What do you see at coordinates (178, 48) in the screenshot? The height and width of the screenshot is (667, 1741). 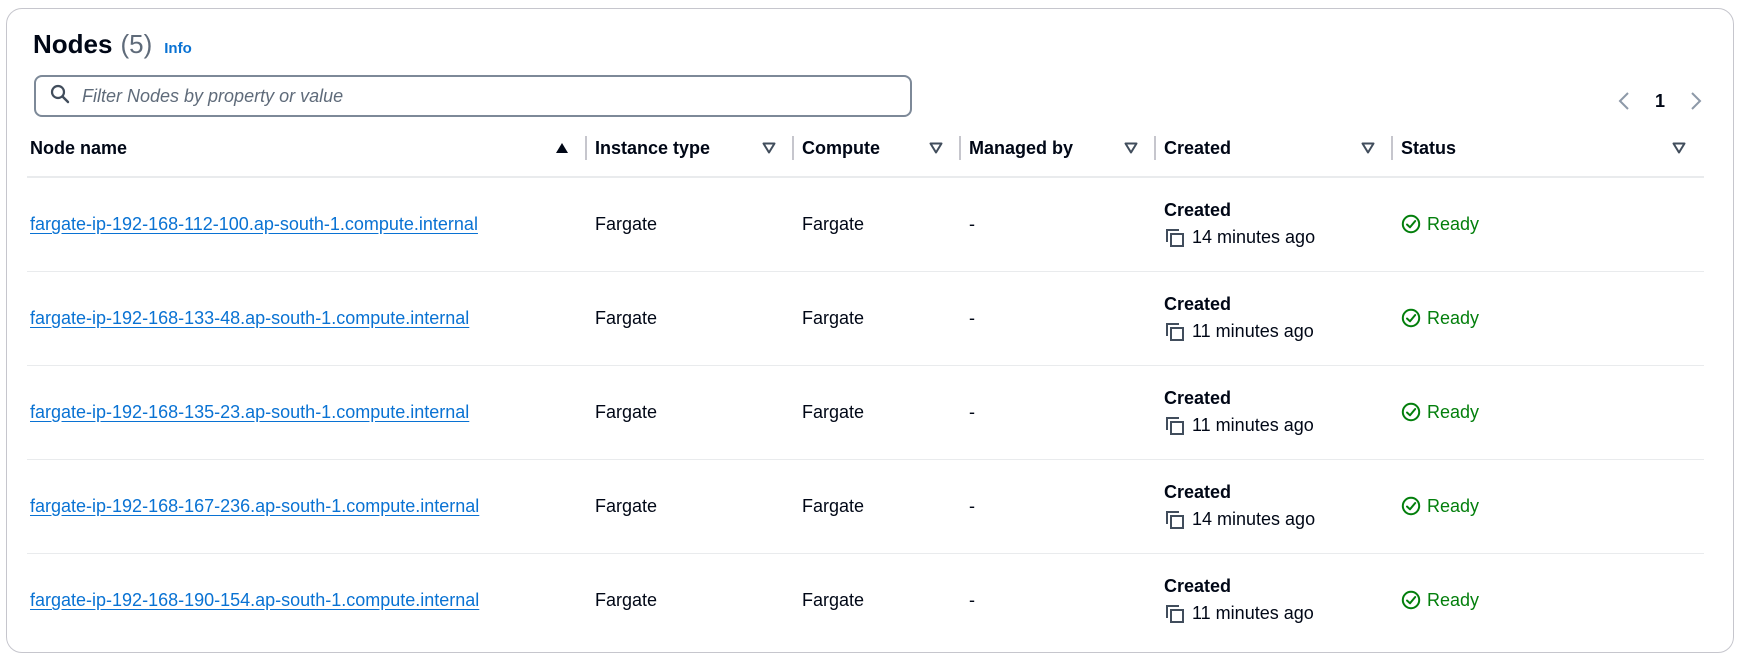 I see `info-link: Info` at bounding box center [178, 48].